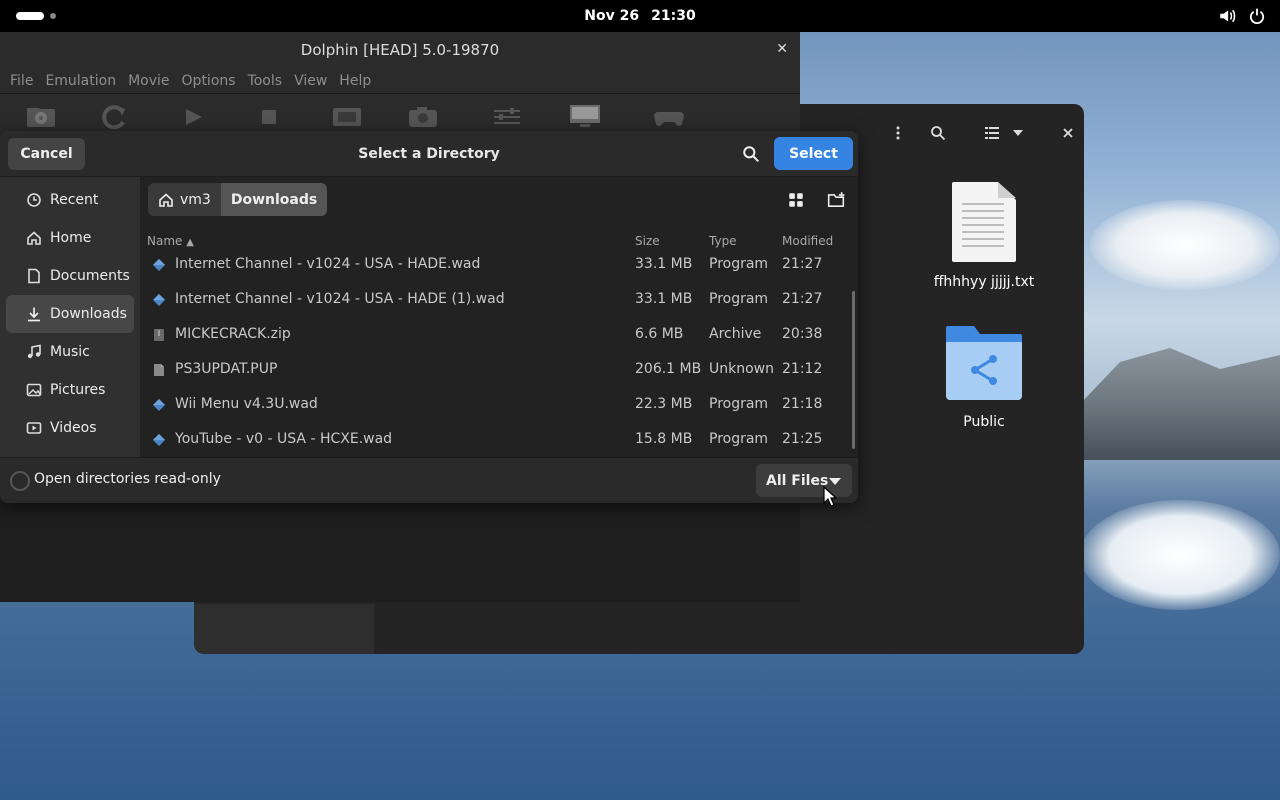 Image resolution: width=1280 pixels, height=800 pixels. Describe the element at coordinates (802, 404) in the screenshot. I see `file-modified: 21:18` at that location.